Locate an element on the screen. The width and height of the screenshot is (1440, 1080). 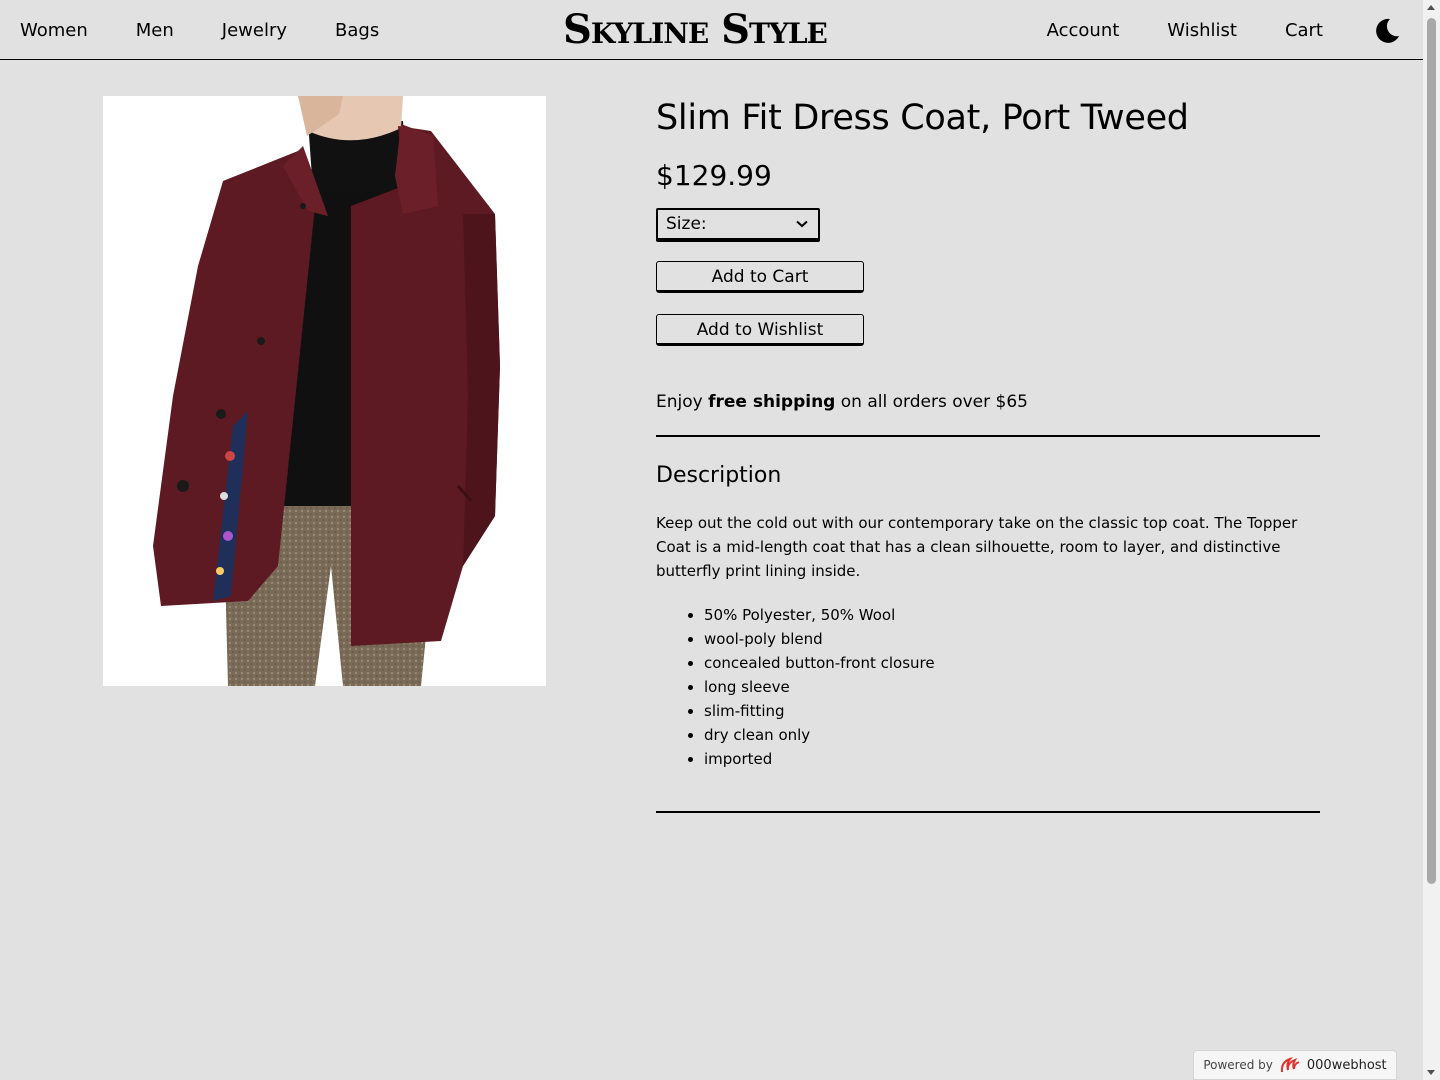
account-nav: Account Wishlist Cart is located at coordinates (1185, 30).